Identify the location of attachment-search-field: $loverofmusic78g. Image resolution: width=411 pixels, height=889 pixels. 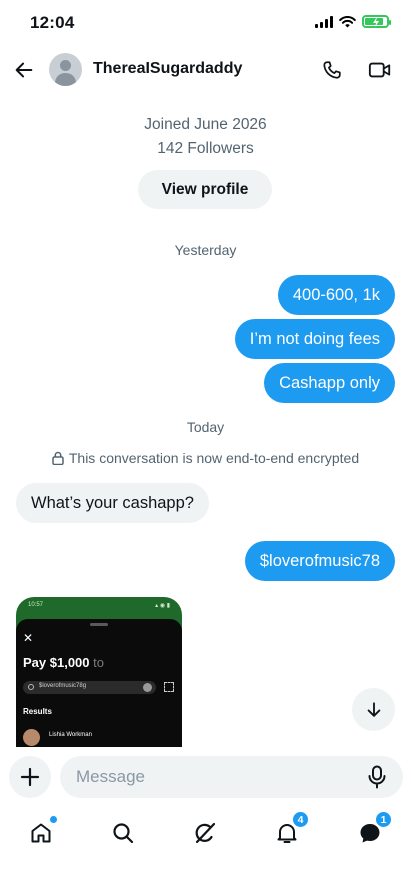
(89, 687).